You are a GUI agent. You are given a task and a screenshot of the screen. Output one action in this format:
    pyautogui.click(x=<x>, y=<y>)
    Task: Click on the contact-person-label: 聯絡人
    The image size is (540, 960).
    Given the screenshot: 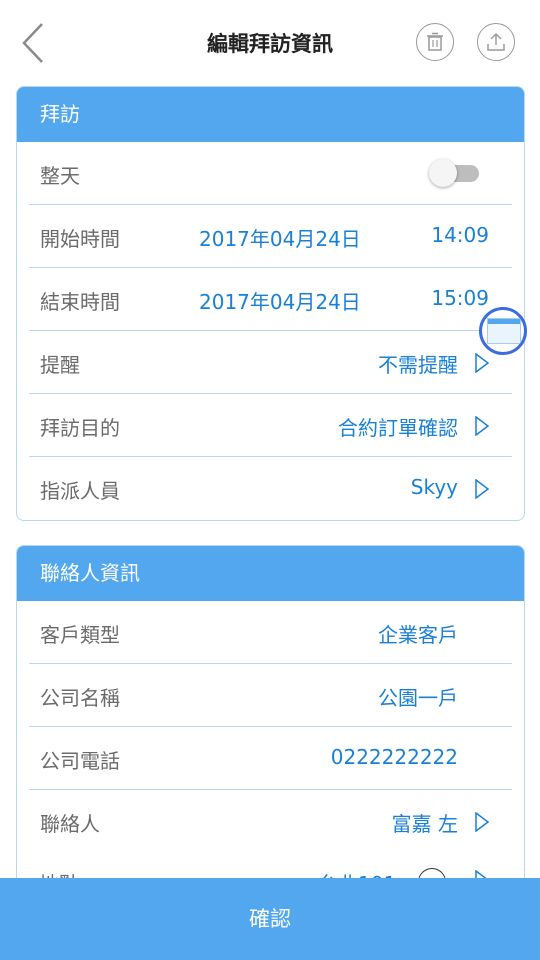 What is the action you would take?
    pyautogui.click(x=70, y=824)
    